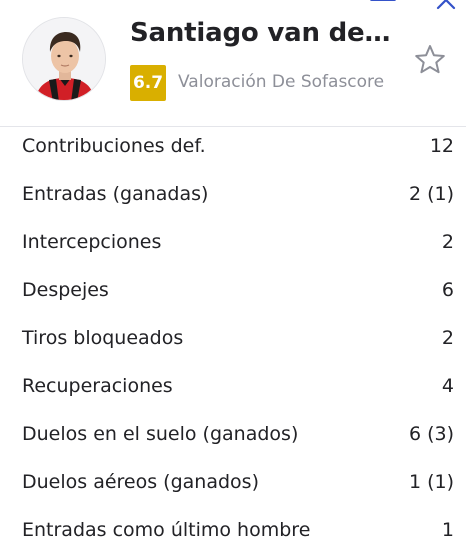 This screenshot has height=553, width=466. What do you see at coordinates (430, 59) in the screenshot?
I see `star-icon` at bounding box center [430, 59].